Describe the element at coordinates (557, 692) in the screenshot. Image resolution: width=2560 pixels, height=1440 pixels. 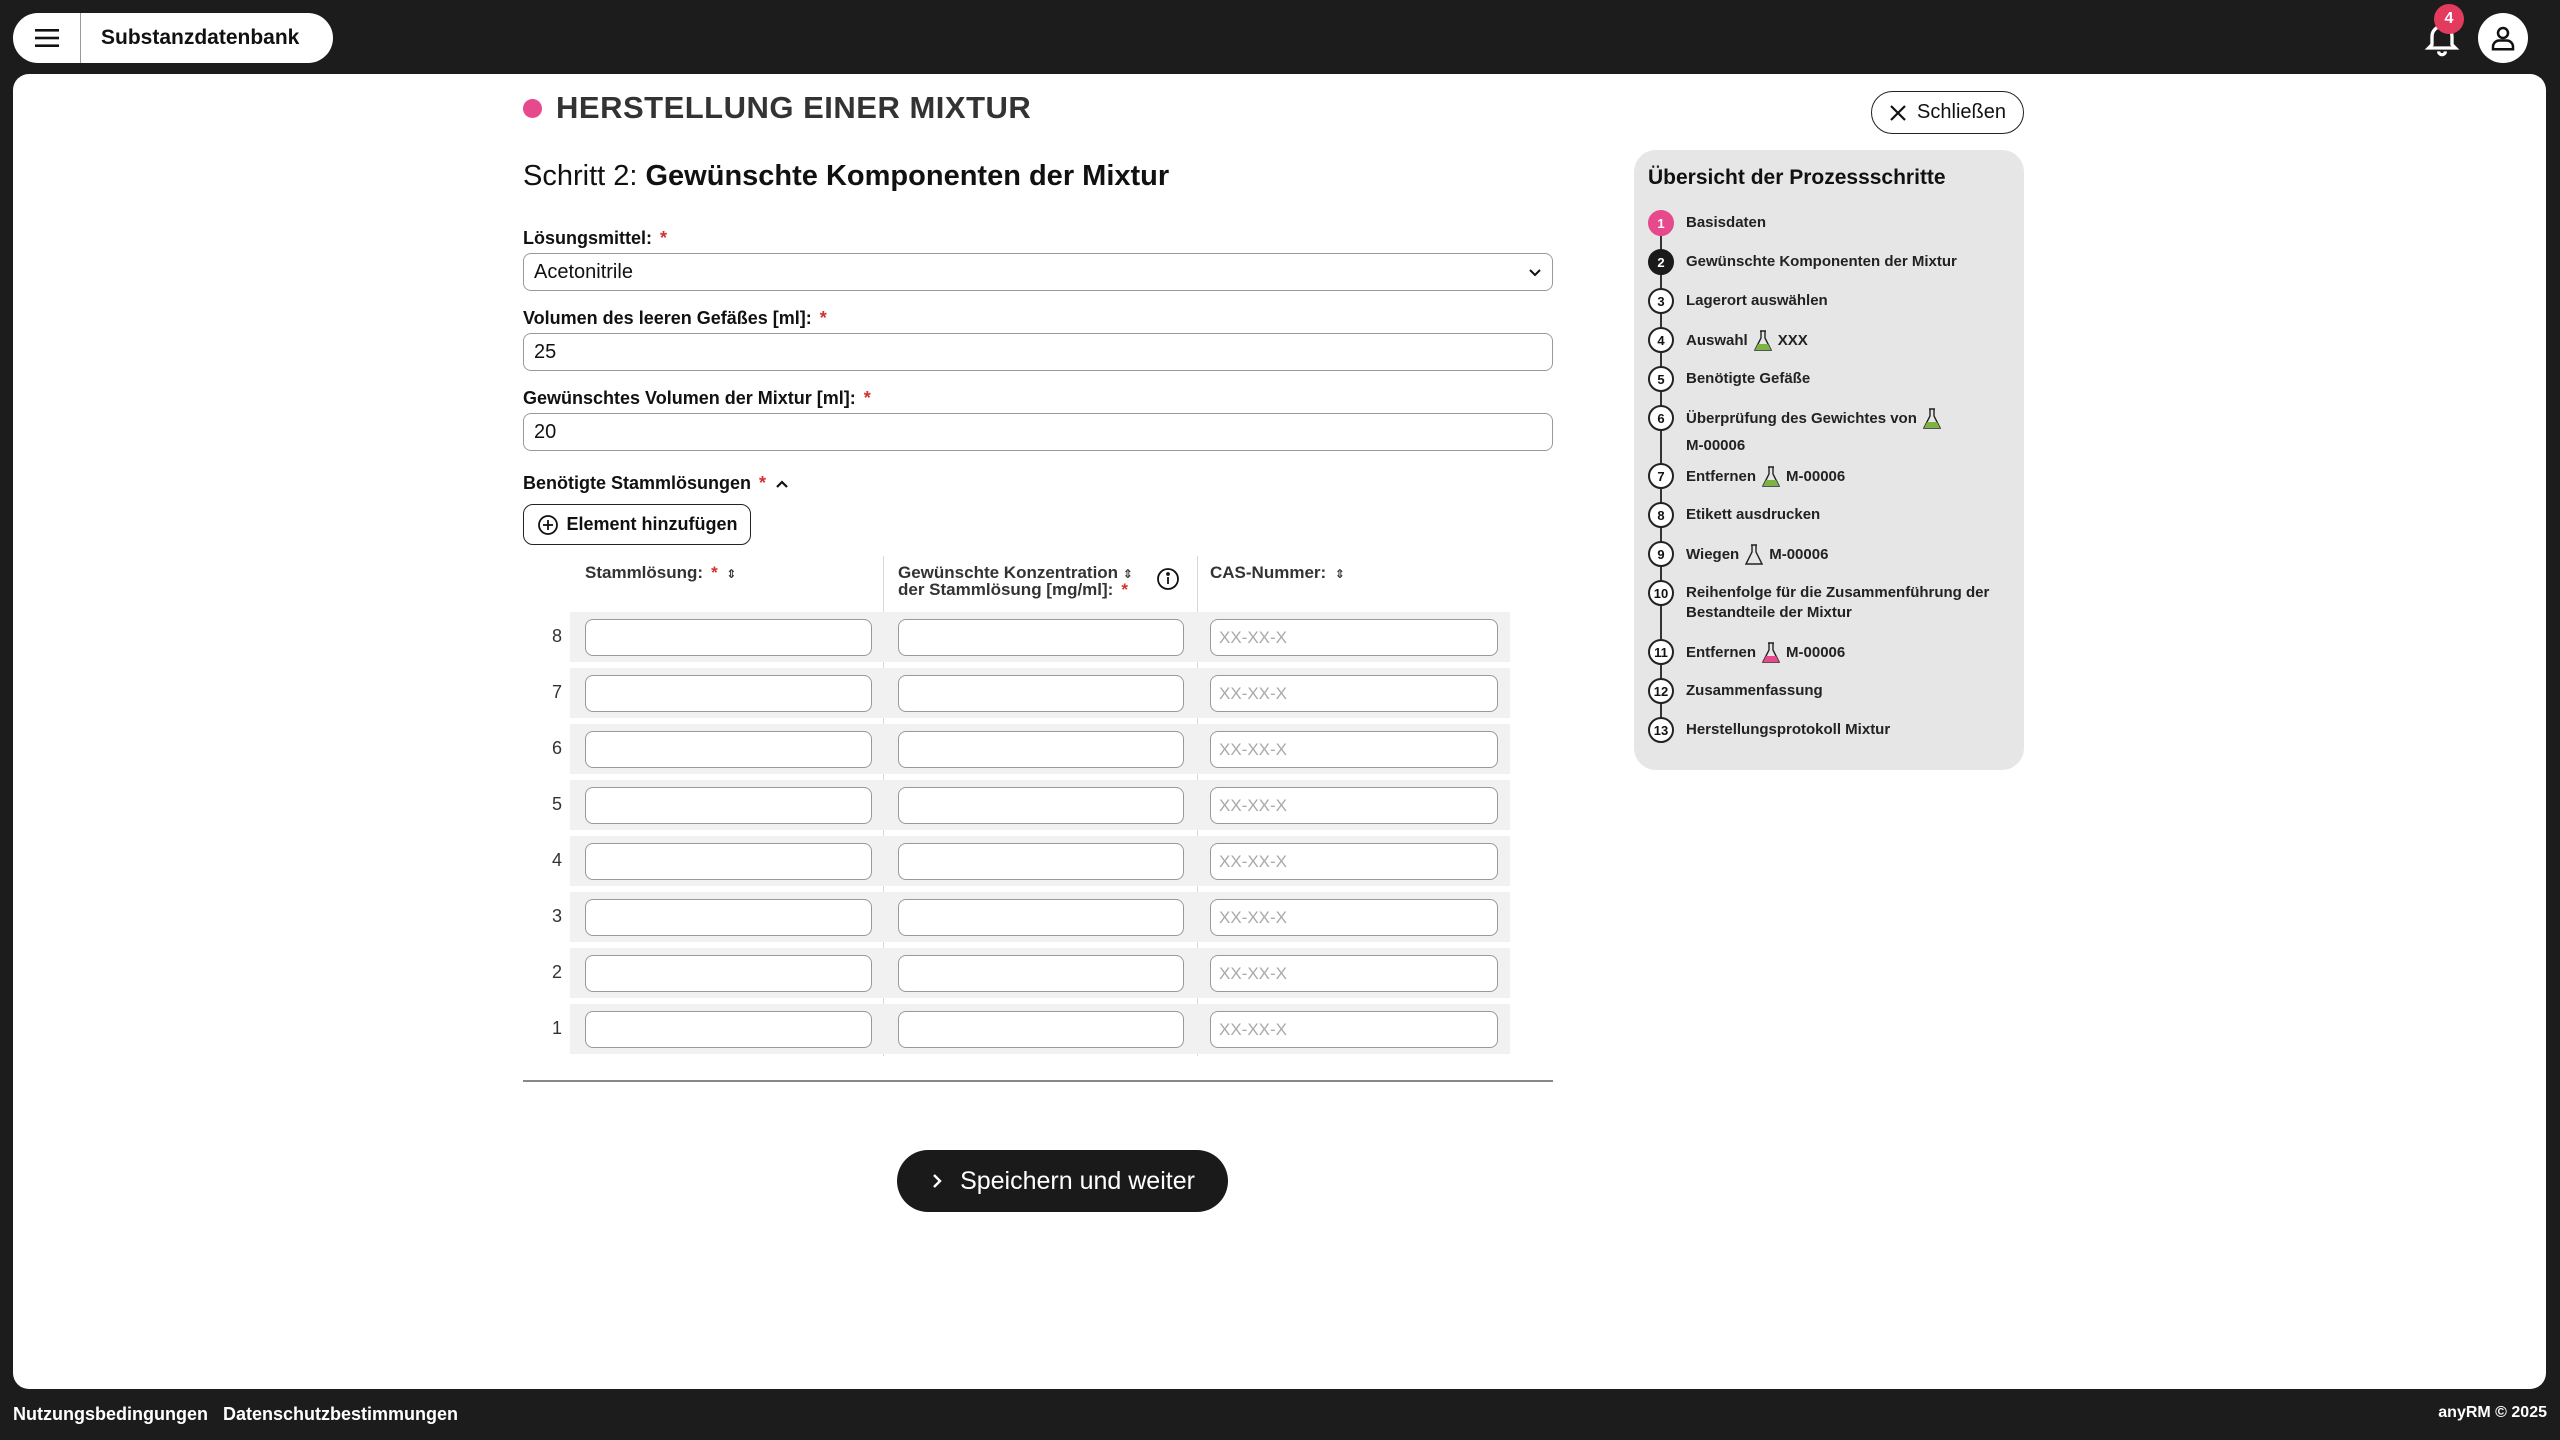
I see `row-number: 7` at that location.